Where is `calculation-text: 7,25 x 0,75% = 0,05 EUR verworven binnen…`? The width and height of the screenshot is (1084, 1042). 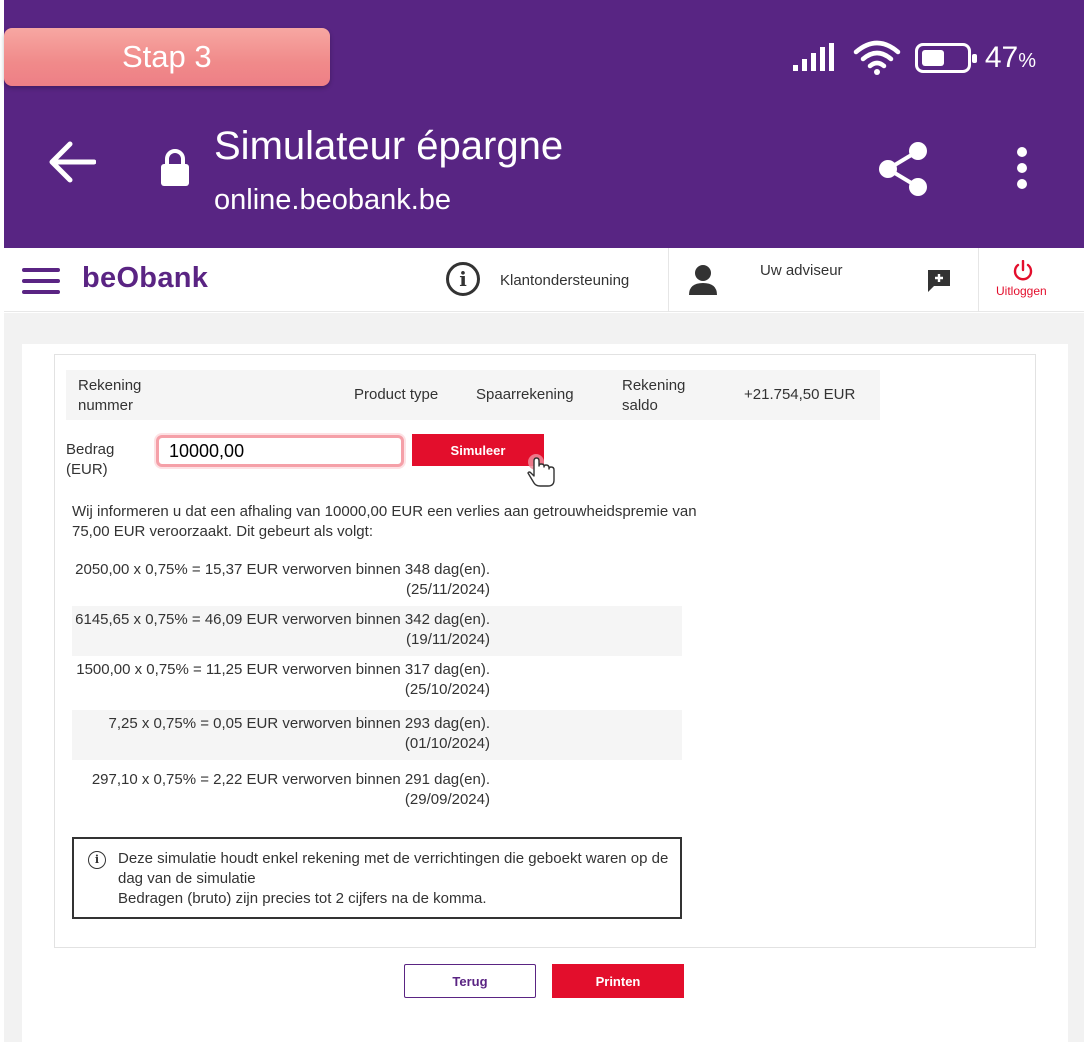 calculation-text: 7,25 x 0,75% = 0,05 EUR verworven binnen… is located at coordinates (299, 733).